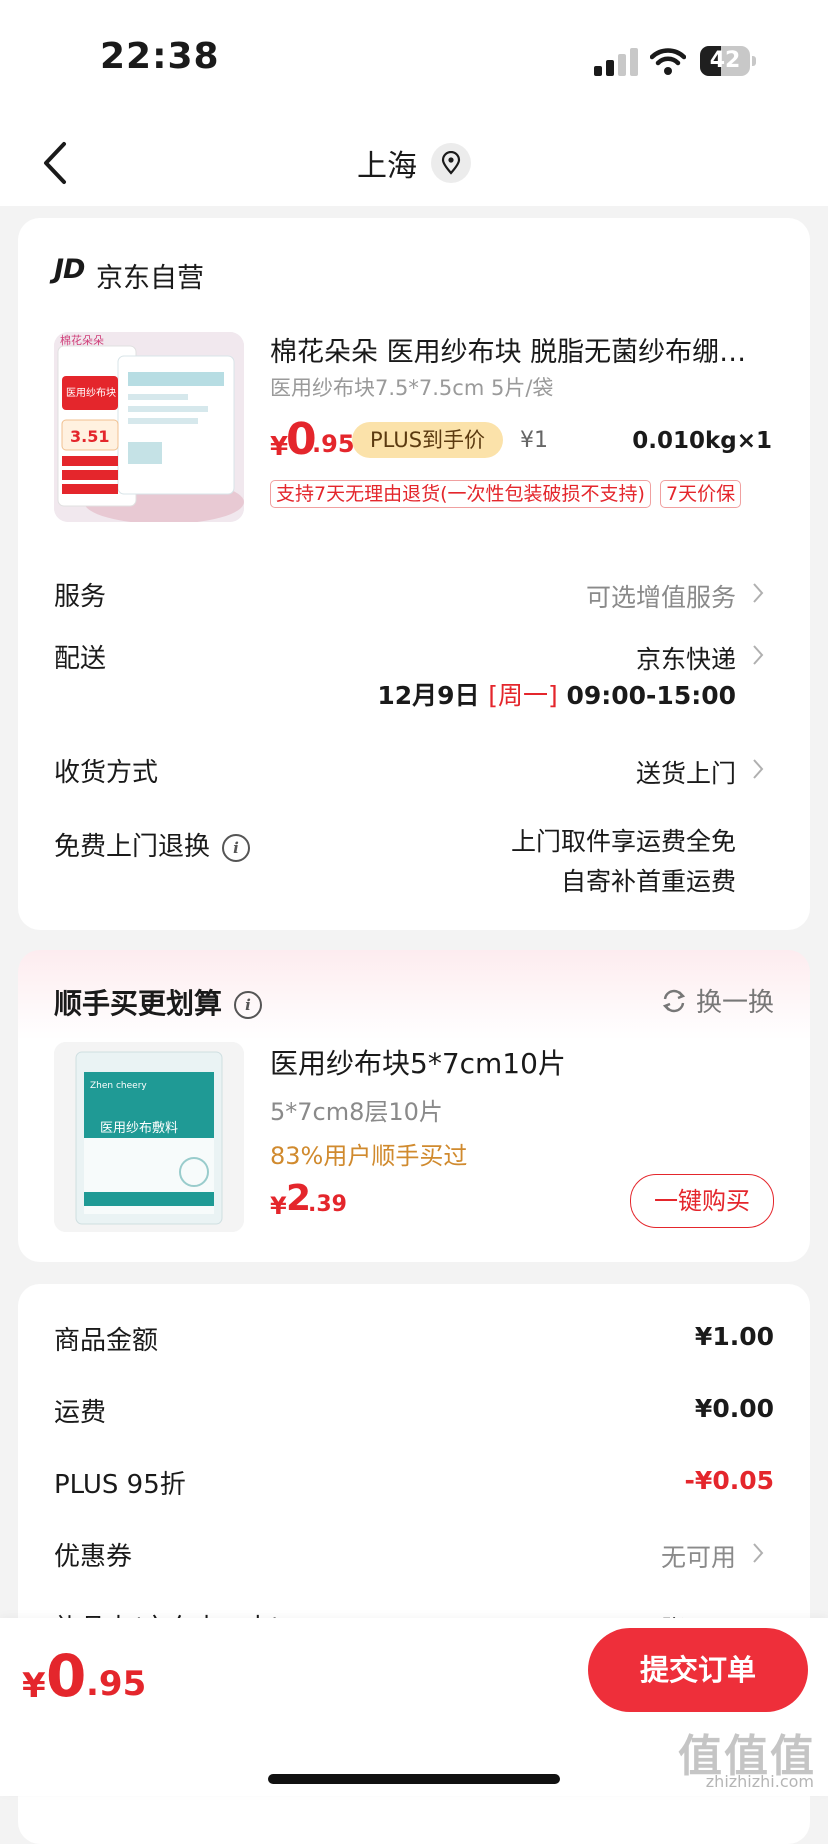  Describe the element at coordinates (651, 695) in the screenshot. I see `delivery-time-window: 09:00-15:00` at that location.